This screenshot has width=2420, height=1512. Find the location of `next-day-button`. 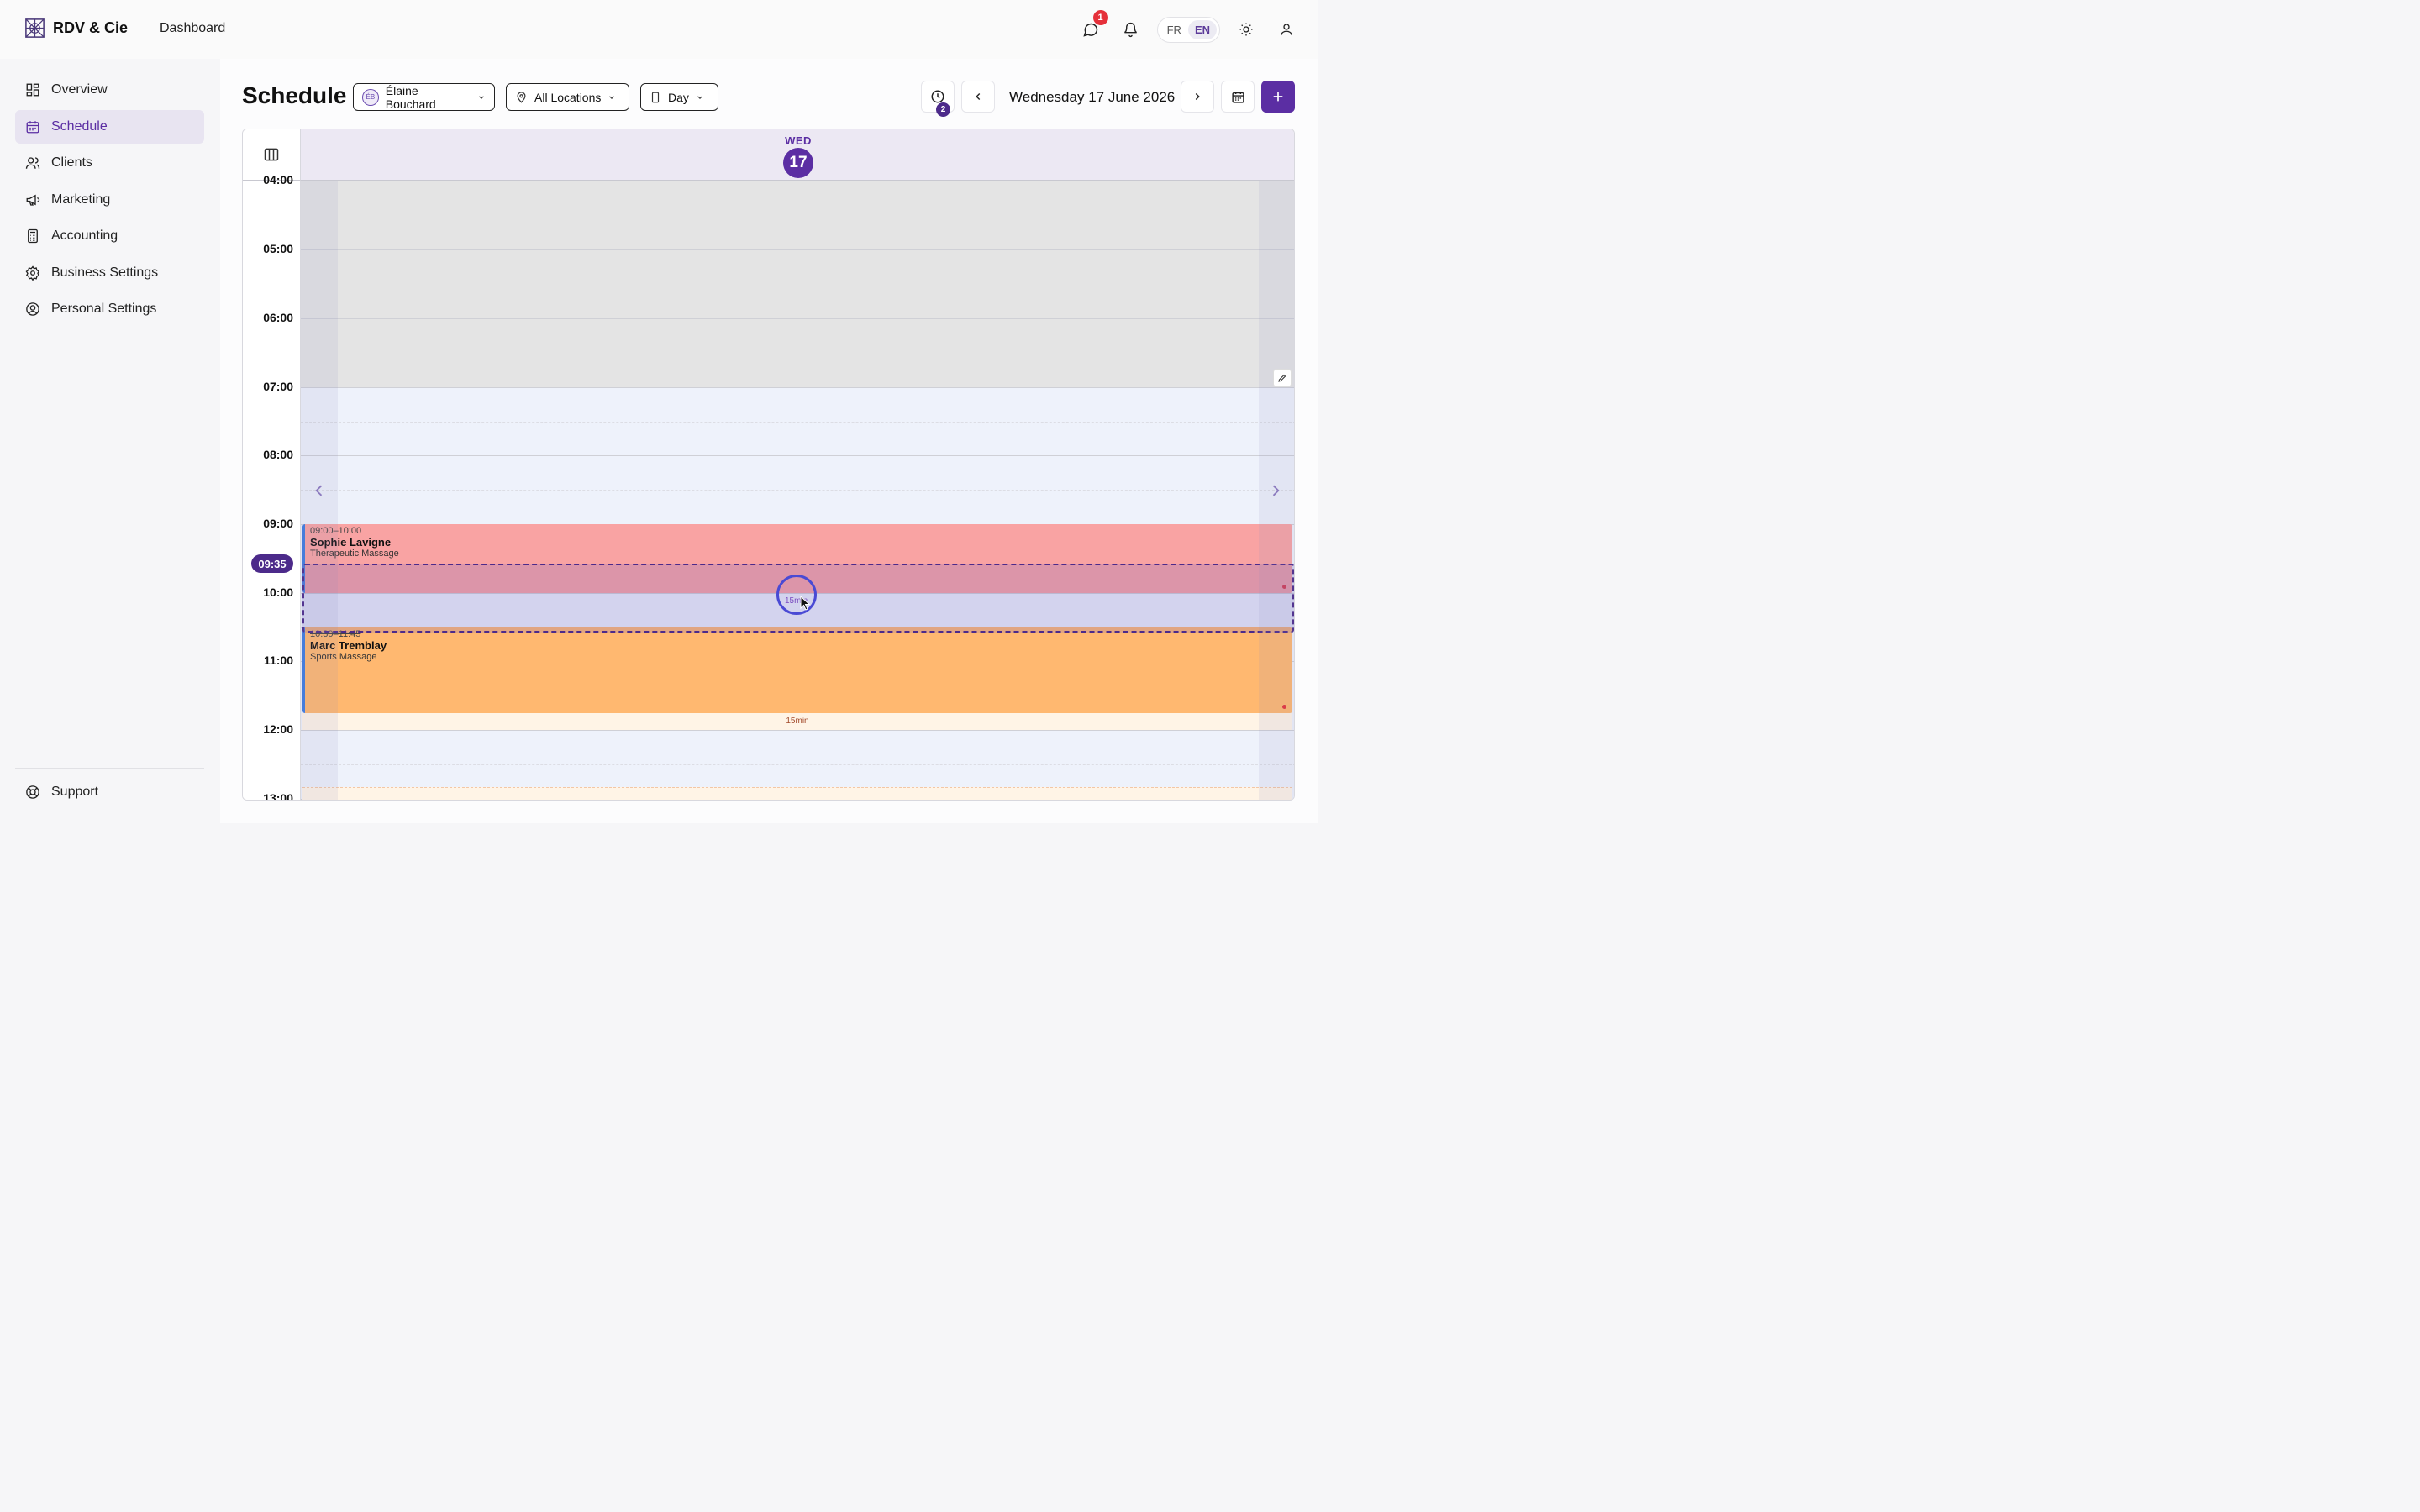

next-day-button is located at coordinates (1197, 97).